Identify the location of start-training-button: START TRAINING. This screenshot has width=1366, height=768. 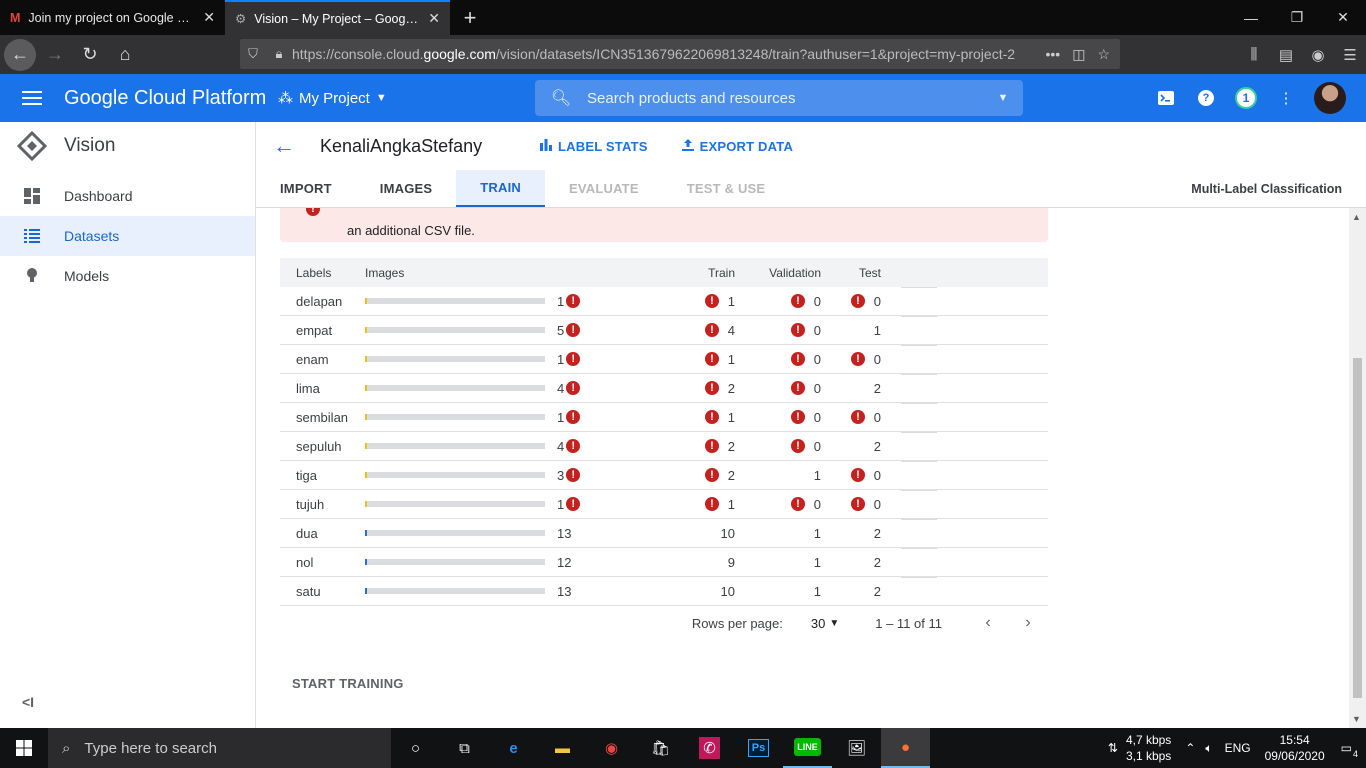
(348, 683).